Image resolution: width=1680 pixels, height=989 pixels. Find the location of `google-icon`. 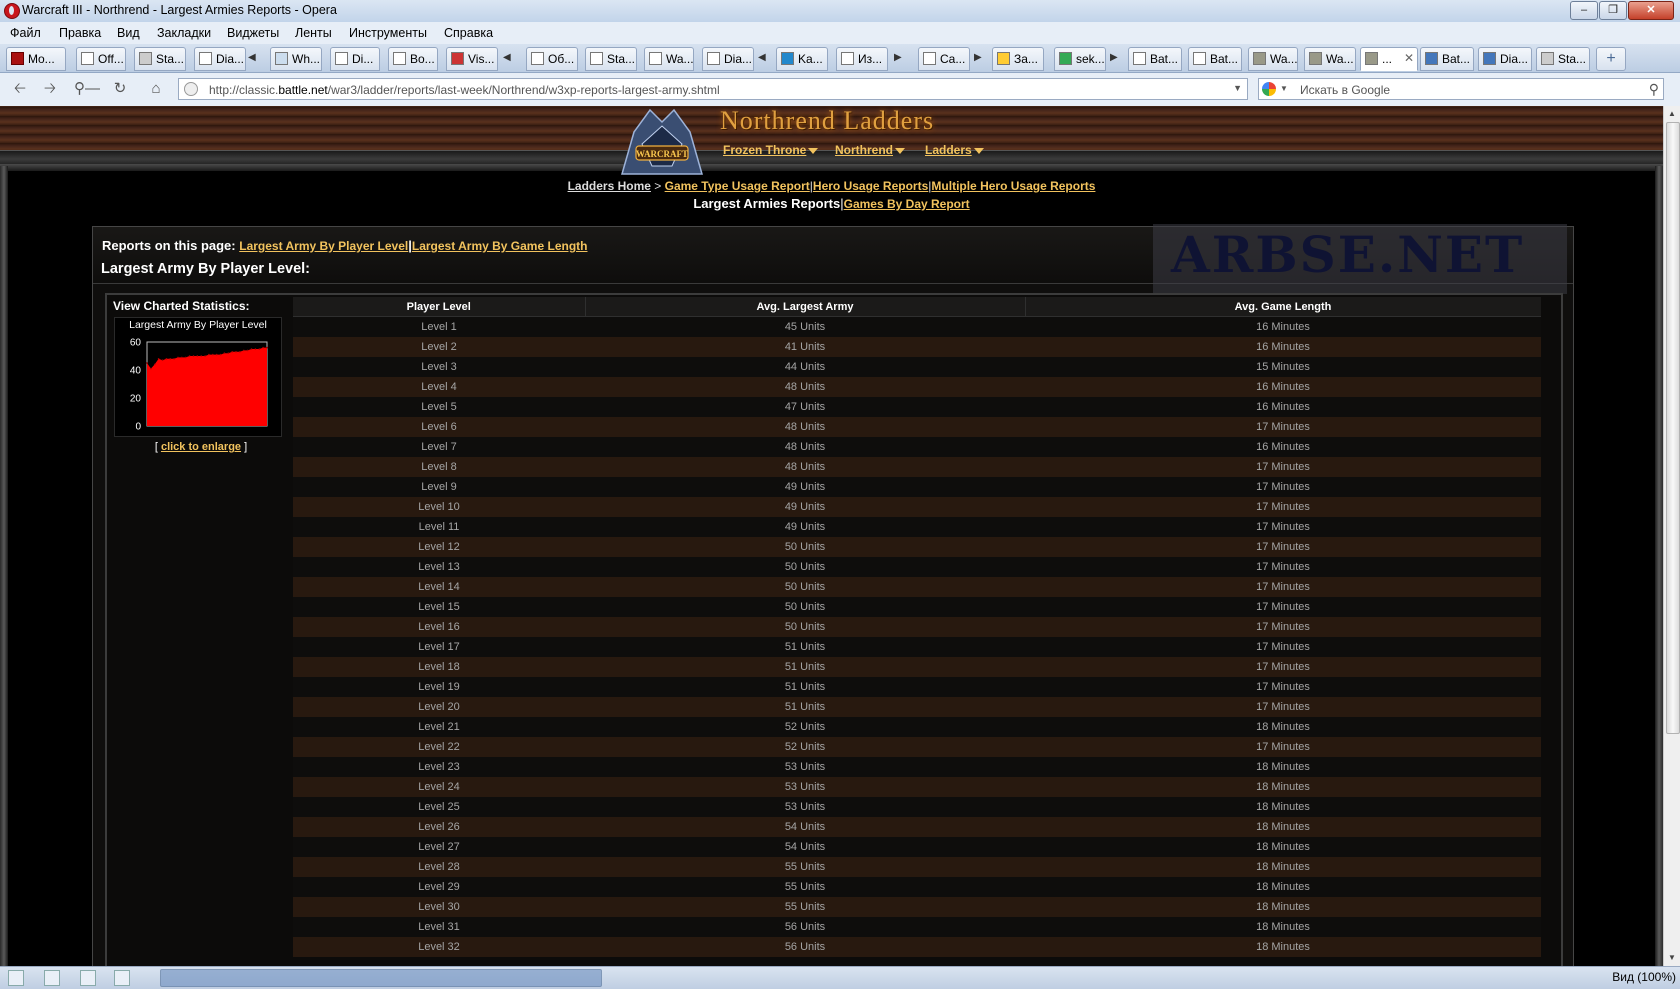

google-icon is located at coordinates (1269, 89).